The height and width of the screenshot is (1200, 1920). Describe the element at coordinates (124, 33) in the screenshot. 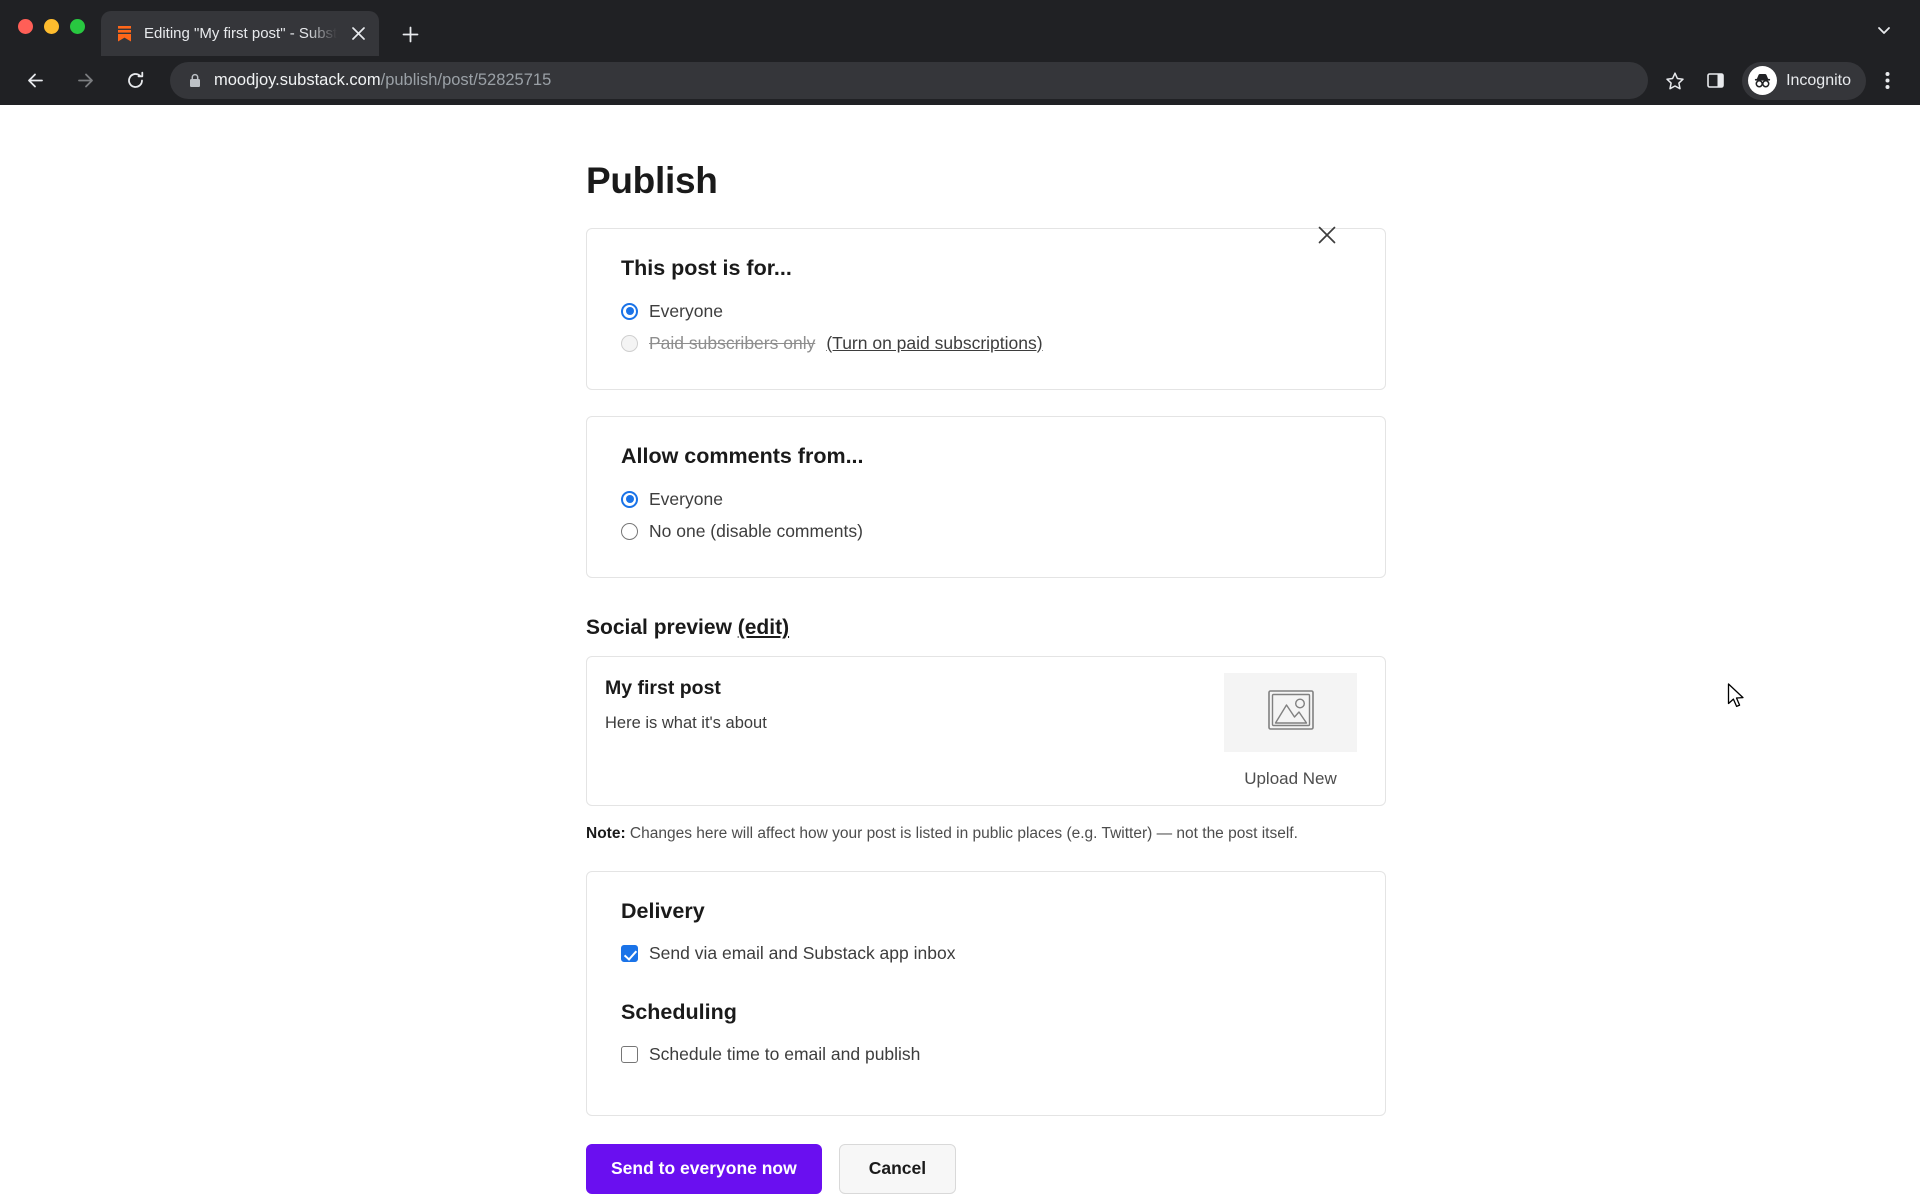

I see `substack-logo-icon` at that location.